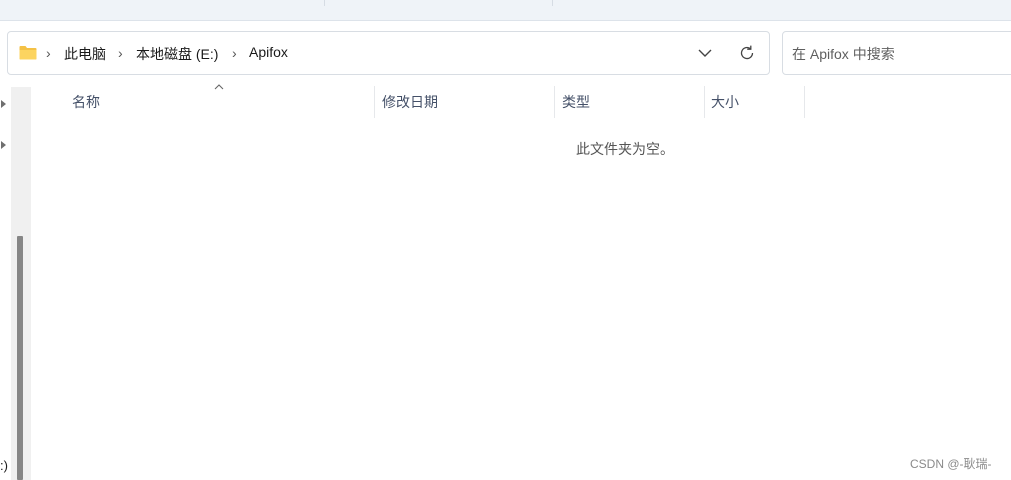 The width and height of the screenshot is (1011, 480). I want to click on search-input, so click(897, 54).